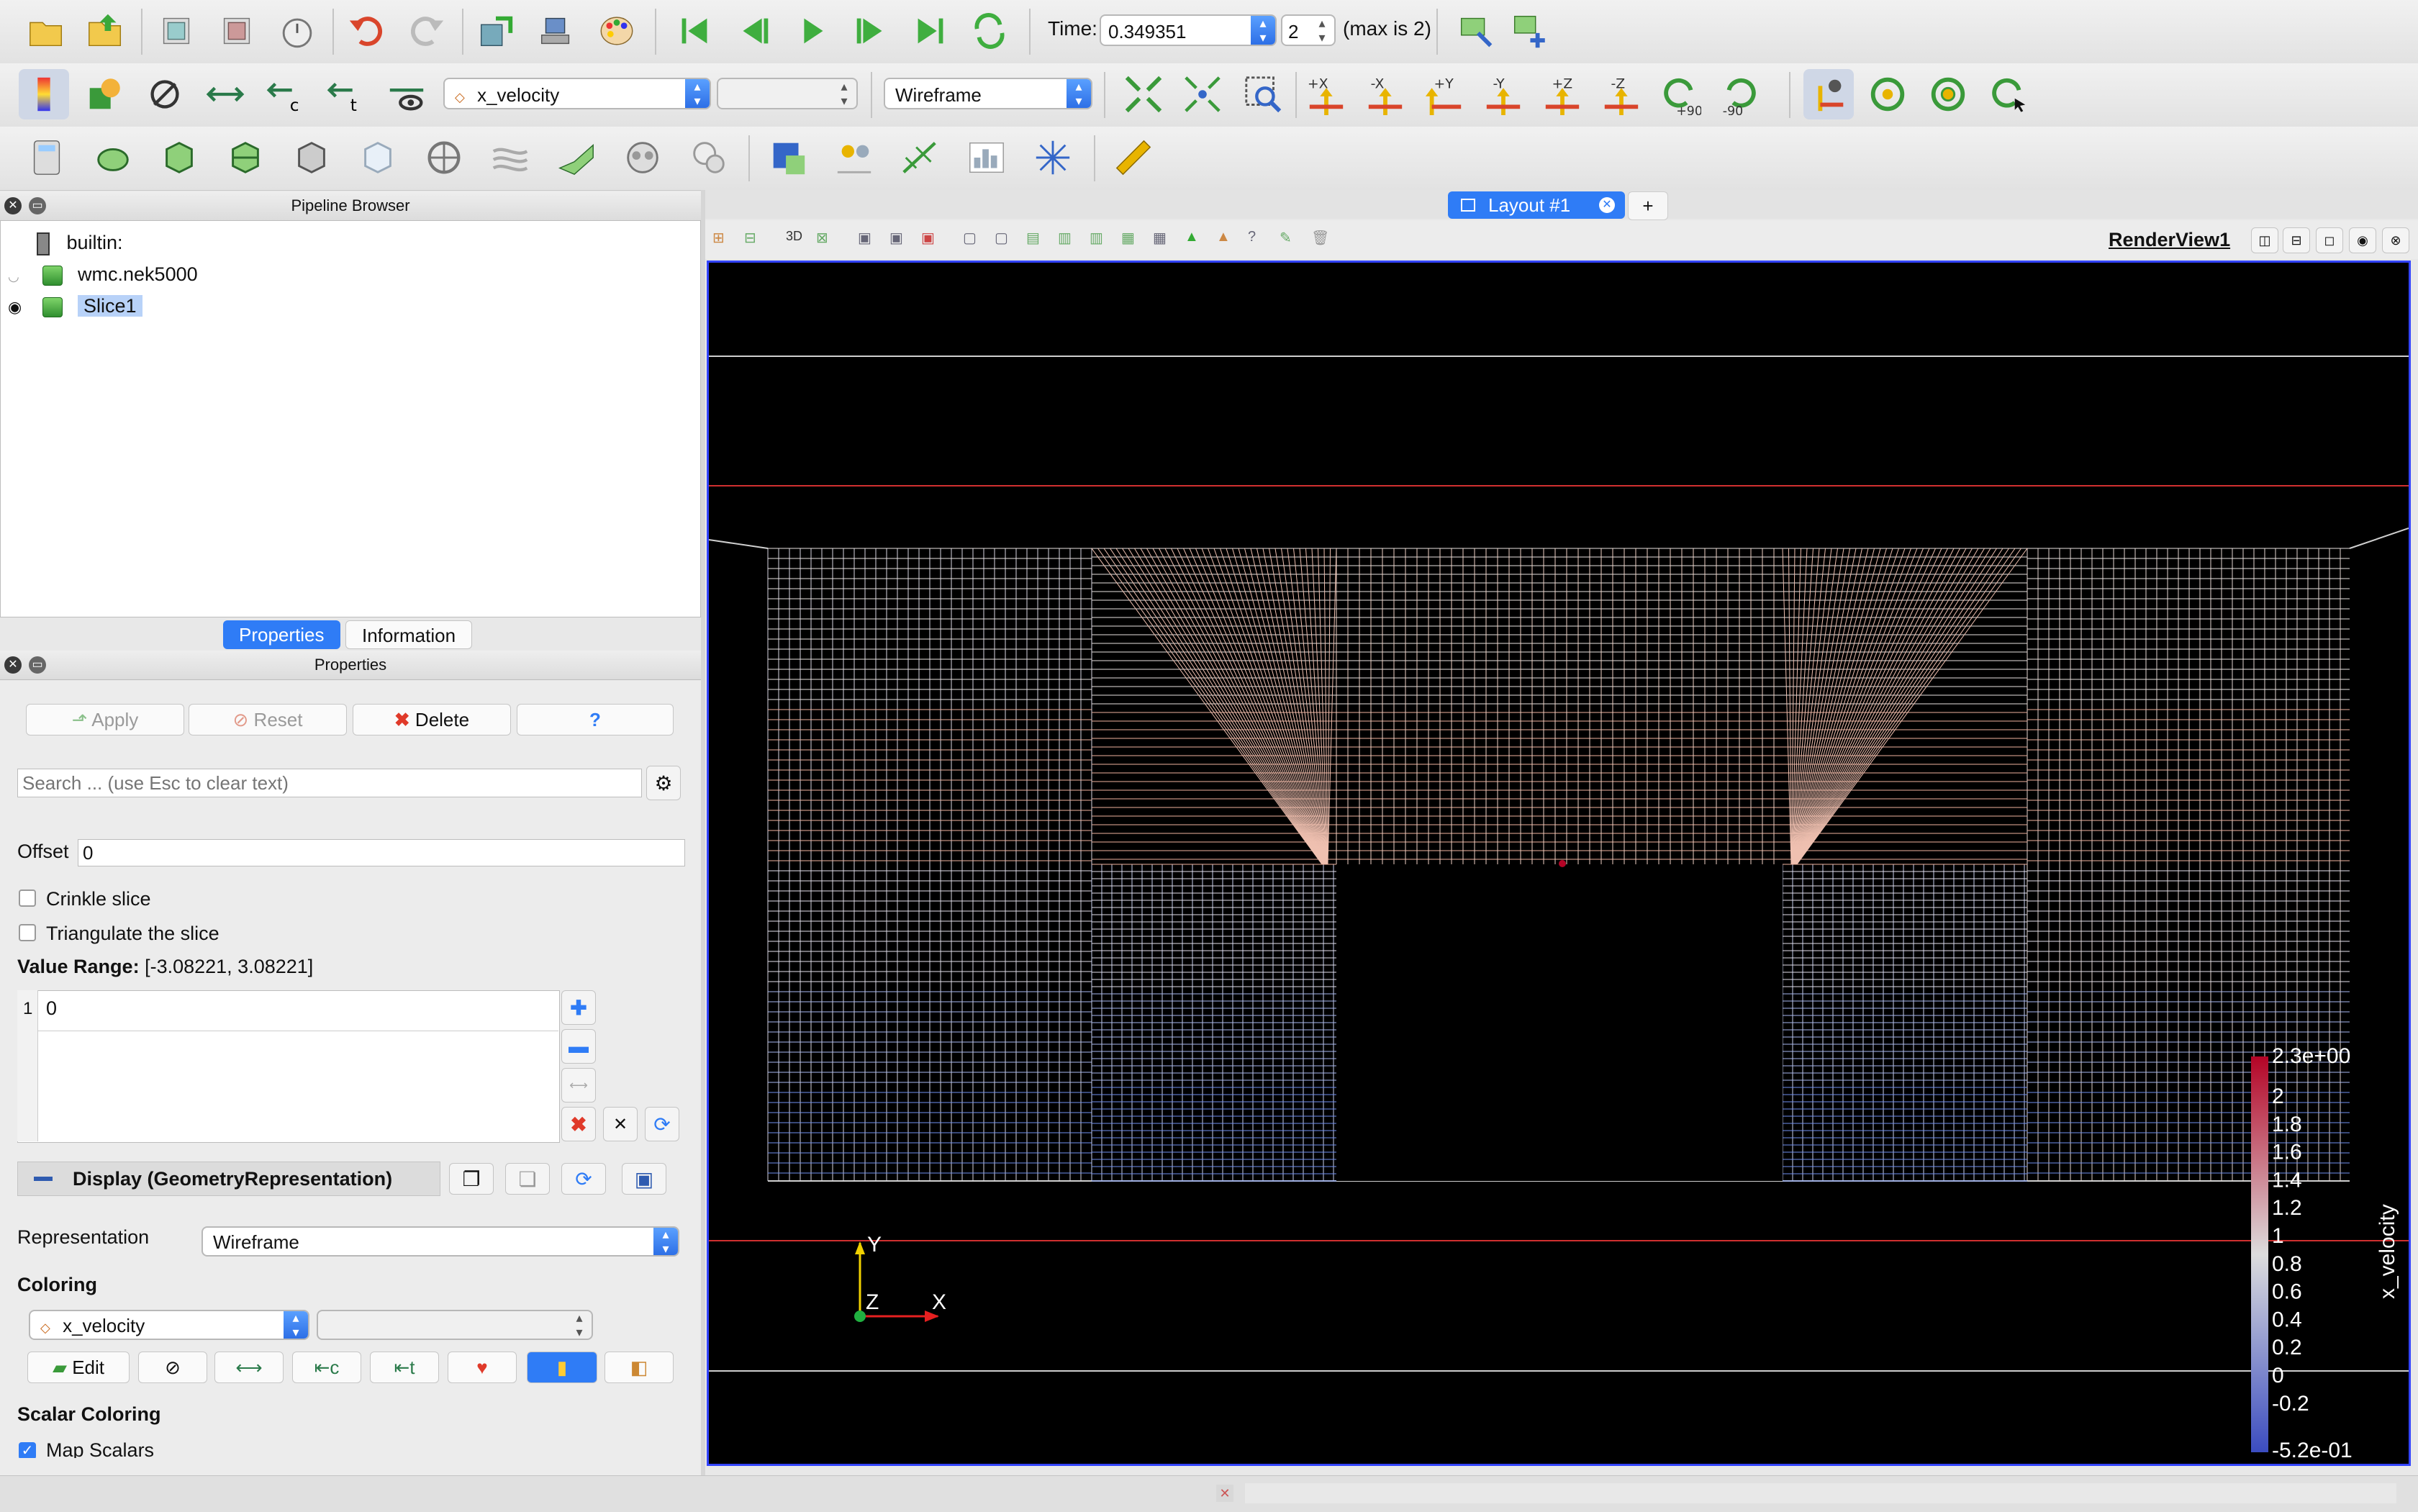 The height and width of the screenshot is (1512, 2418). I want to click on edit-camera-icon, so click(1476, 31).